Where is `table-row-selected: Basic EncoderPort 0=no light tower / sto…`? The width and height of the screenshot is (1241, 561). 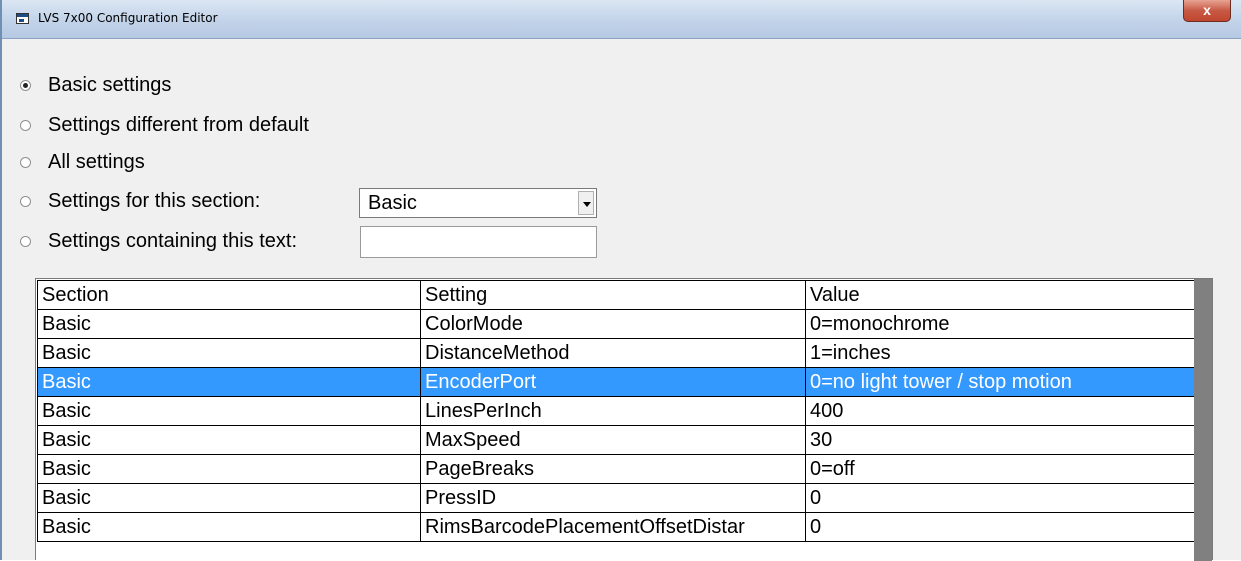
table-row-selected: Basic EncoderPort 0=no light tower / sto… is located at coordinates (616, 382).